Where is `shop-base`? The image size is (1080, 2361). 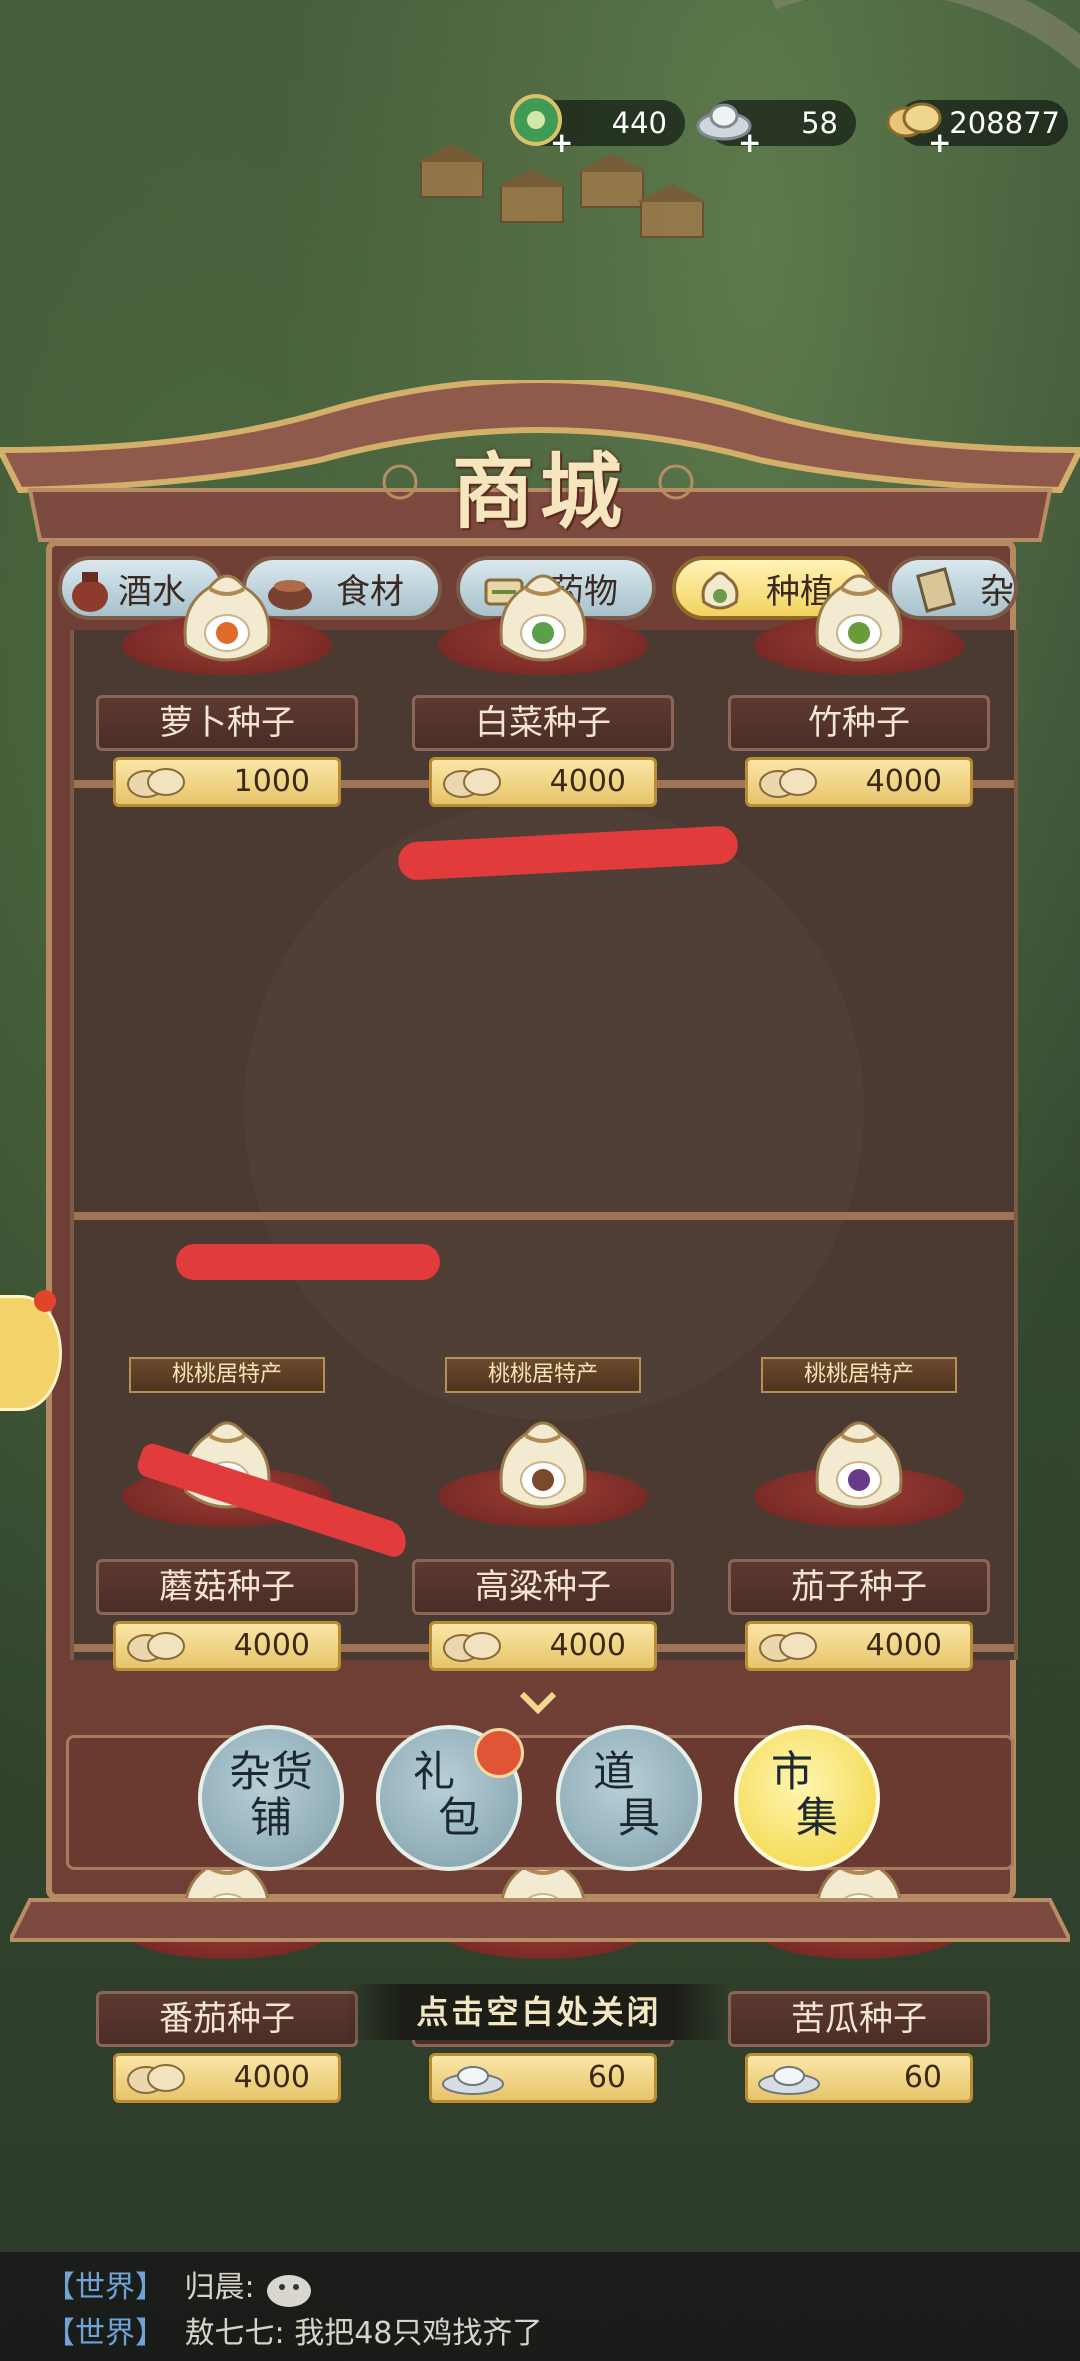 shop-base is located at coordinates (540, 1920).